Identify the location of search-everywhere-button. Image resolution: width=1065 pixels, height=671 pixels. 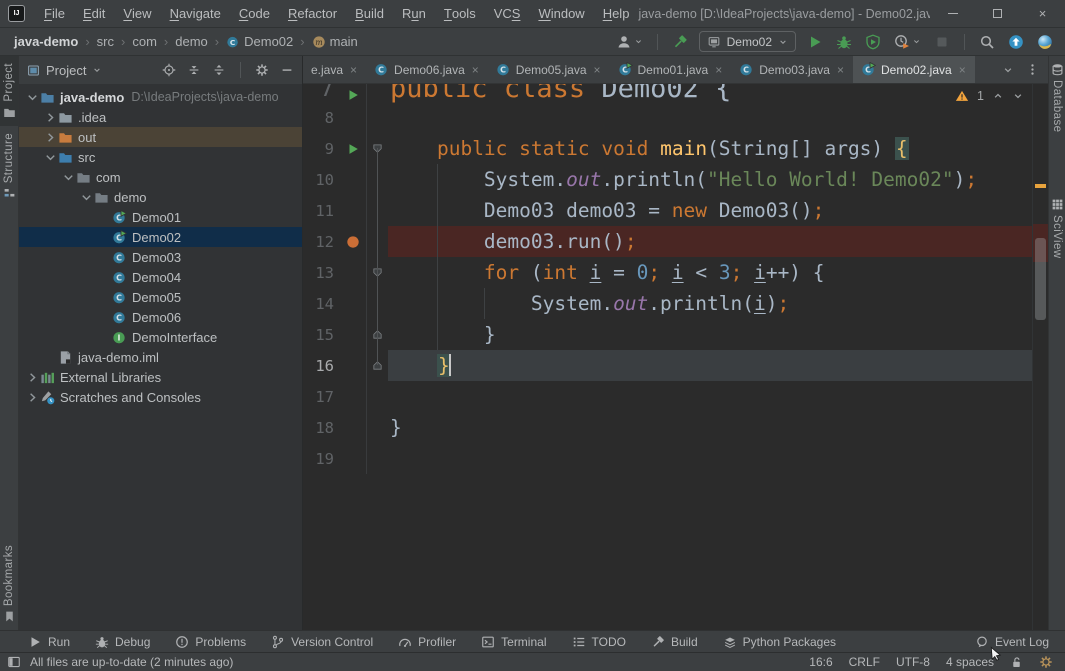
(987, 42).